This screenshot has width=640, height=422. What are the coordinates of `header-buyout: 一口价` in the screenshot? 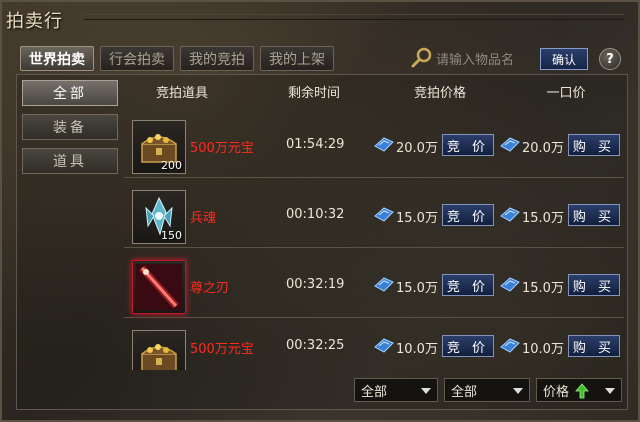 It's located at (566, 93).